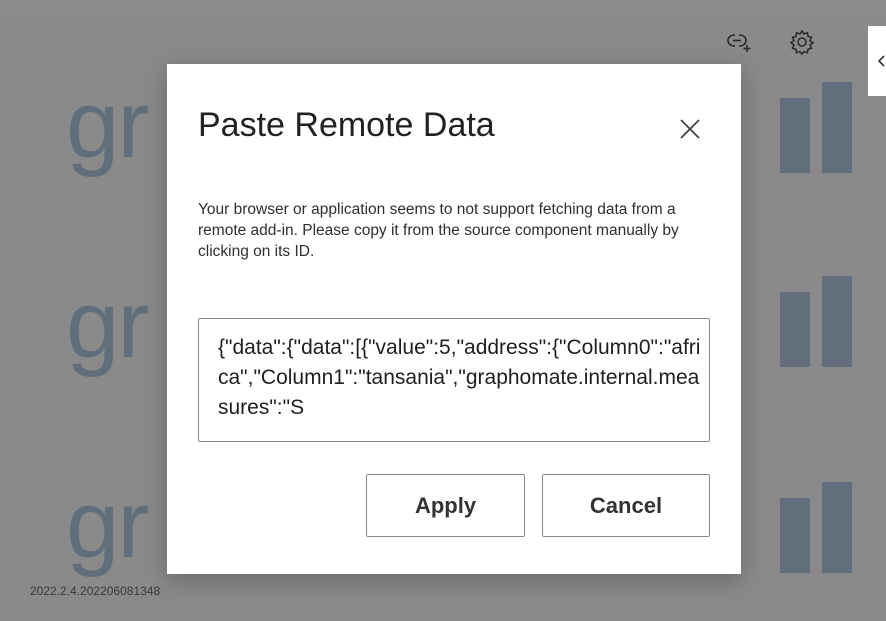 The width and height of the screenshot is (886, 621). I want to click on version-label: 2022.2.4.202206081348, so click(95, 591).